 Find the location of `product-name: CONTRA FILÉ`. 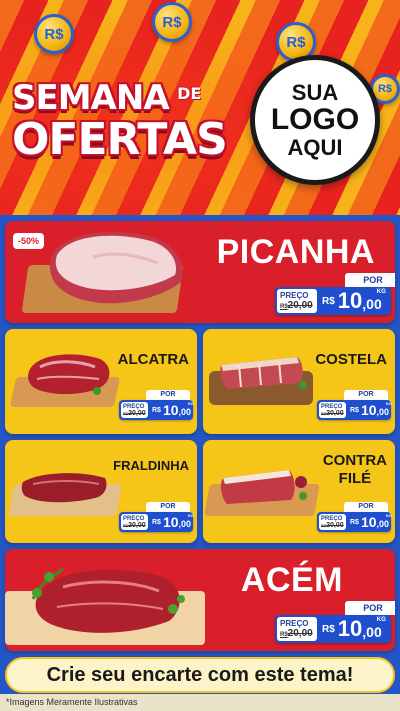

product-name: CONTRA FILÉ is located at coordinates (355, 470).